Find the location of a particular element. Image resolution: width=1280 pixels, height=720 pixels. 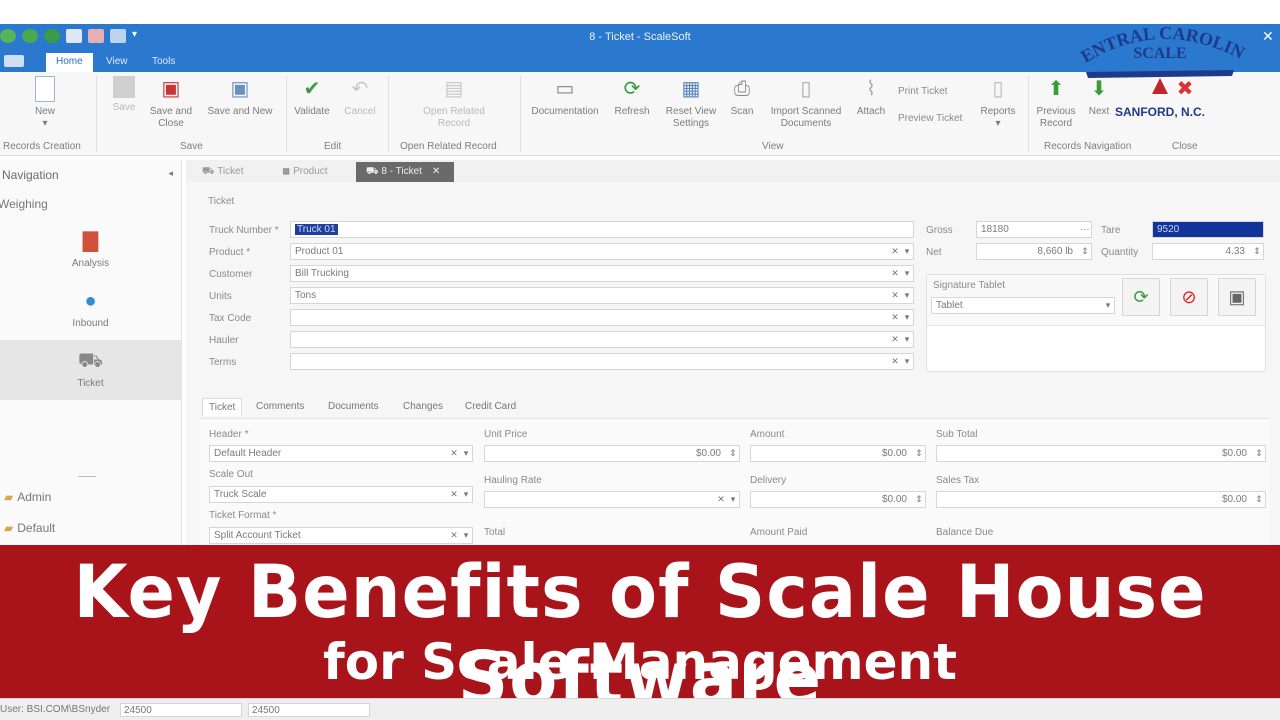

file-menu-button is located at coordinates (14, 61).